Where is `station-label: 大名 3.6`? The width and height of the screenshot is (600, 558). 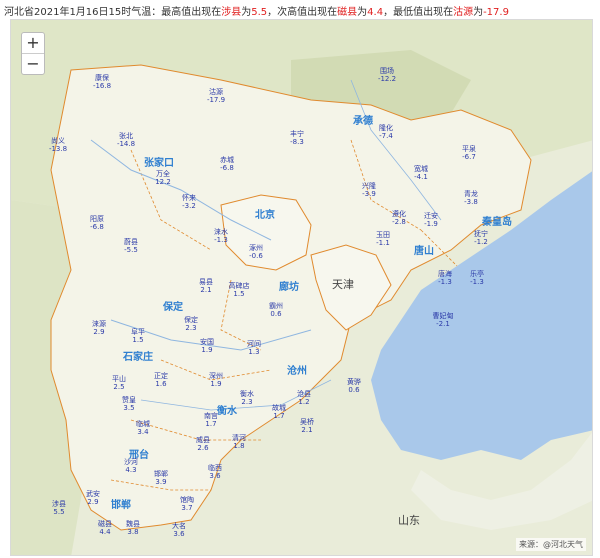 station-label: 大名 3.6 is located at coordinates (179, 530).